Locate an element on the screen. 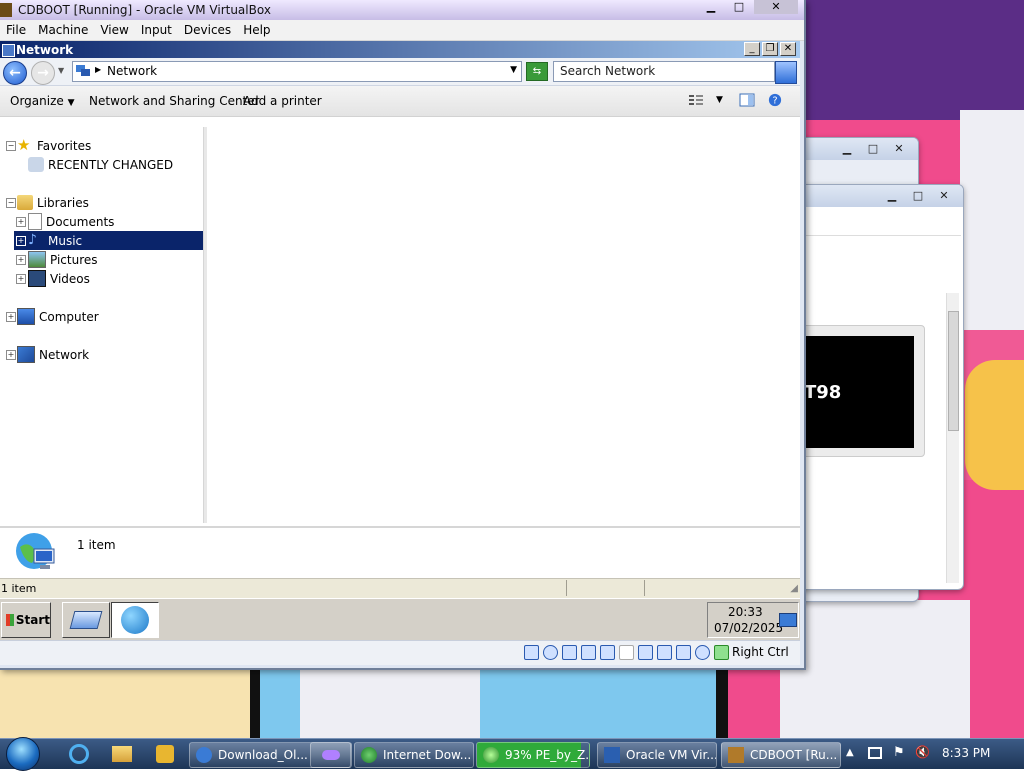 The height and width of the screenshot is (771, 1024). background-window-1-caption: ▁ □ ✕ is located at coordinates (854, 149).